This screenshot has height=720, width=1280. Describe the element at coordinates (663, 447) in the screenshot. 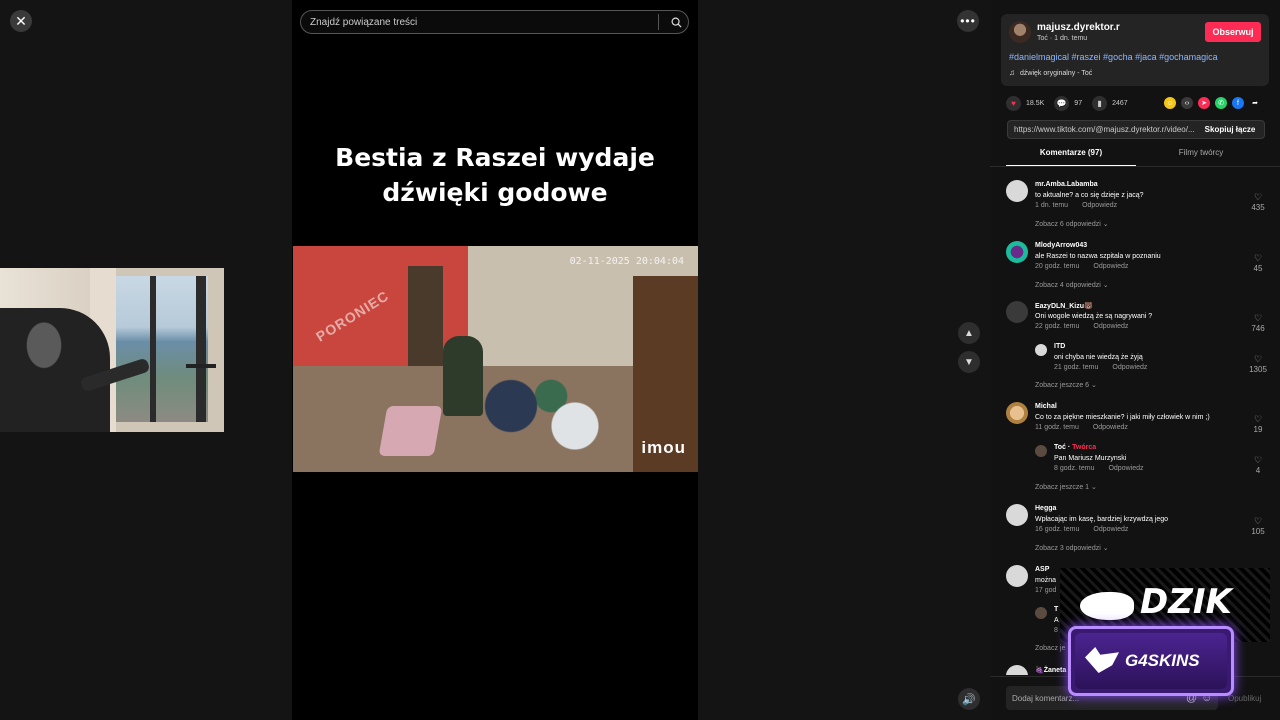

I see `imou-logo: imou` at that location.